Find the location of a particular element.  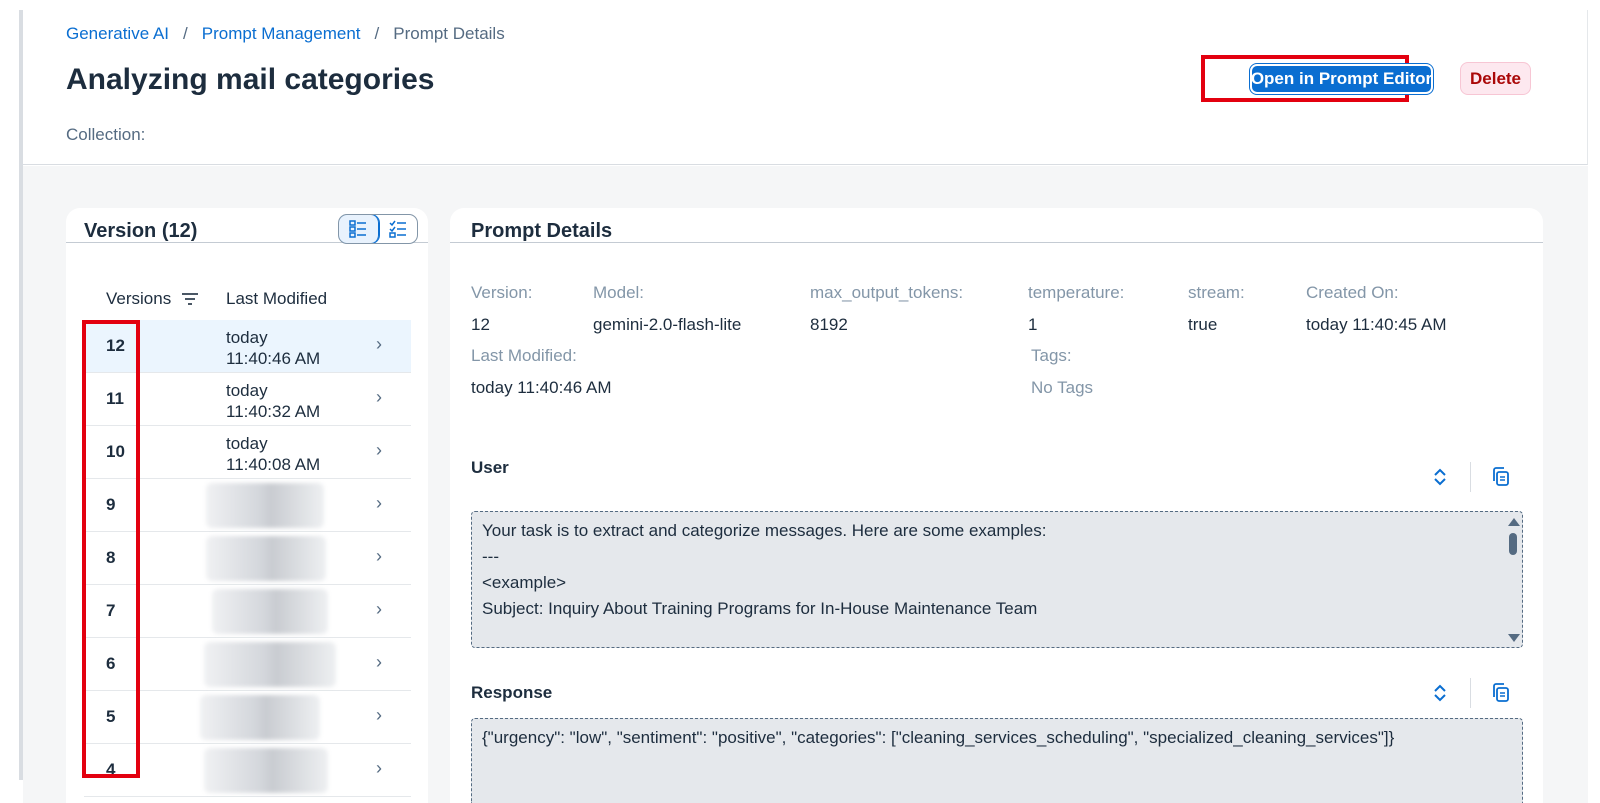

textarea-scrollbar is located at coordinates (1513, 579).